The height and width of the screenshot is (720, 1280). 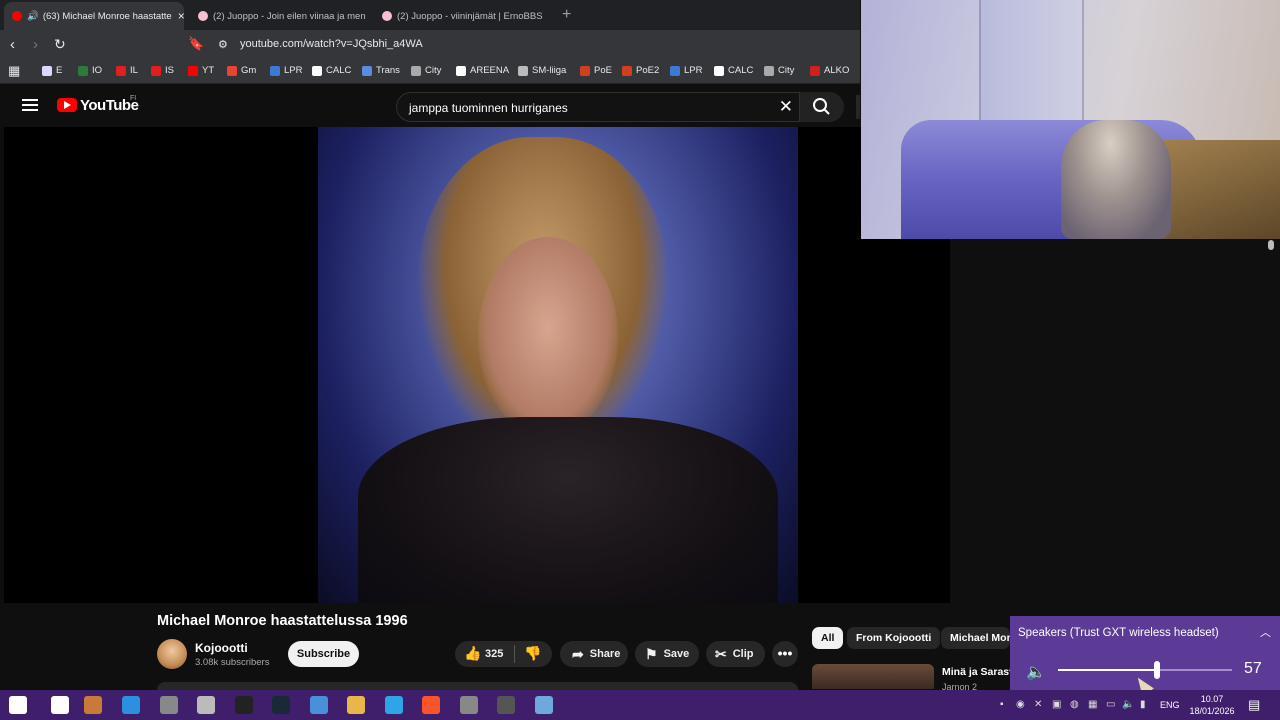 I want to click on bookmark-areena: AREENA, so click(x=482, y=70).